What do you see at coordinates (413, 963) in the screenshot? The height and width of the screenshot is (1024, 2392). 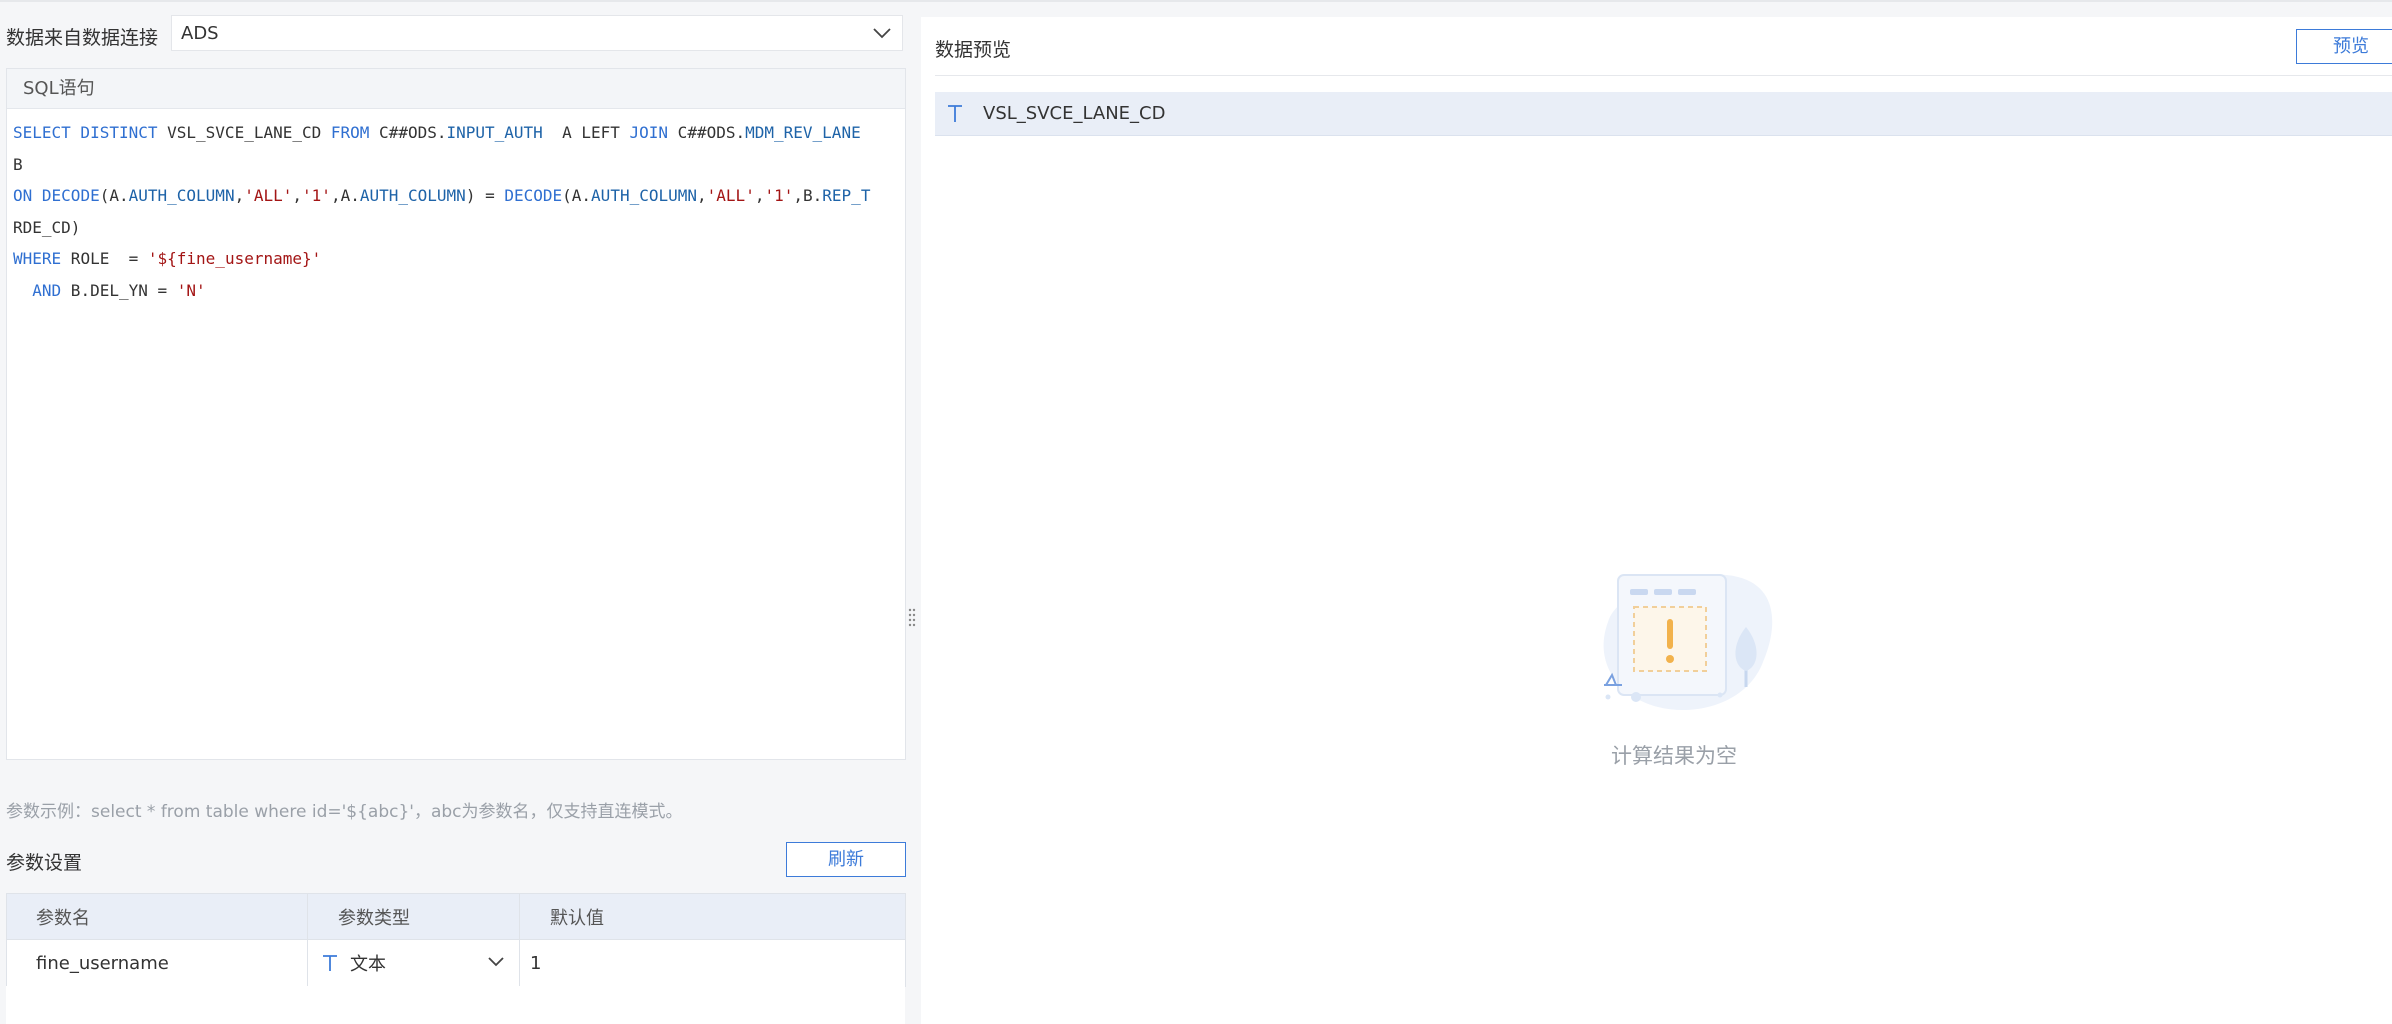 I see `param-type-select: 文本` at bounding box center [413, 963].